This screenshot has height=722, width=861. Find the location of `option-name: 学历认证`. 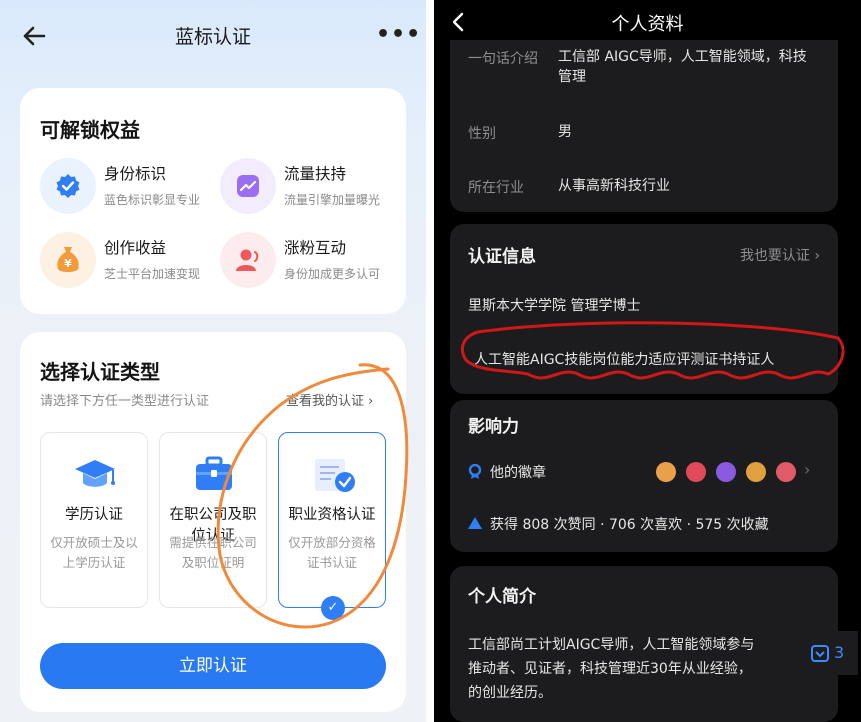

option-name: 学历认证 is located at coordinates (94, 515).